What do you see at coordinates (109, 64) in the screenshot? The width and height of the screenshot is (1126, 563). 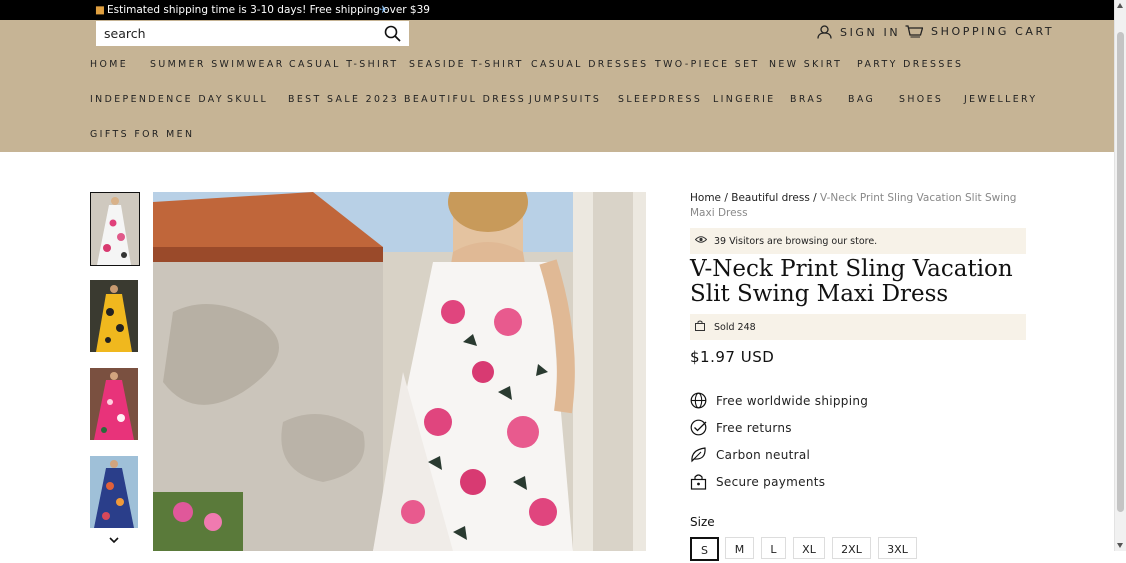 I see `nav-item-home: HOME` at bounding box center [109, 64].